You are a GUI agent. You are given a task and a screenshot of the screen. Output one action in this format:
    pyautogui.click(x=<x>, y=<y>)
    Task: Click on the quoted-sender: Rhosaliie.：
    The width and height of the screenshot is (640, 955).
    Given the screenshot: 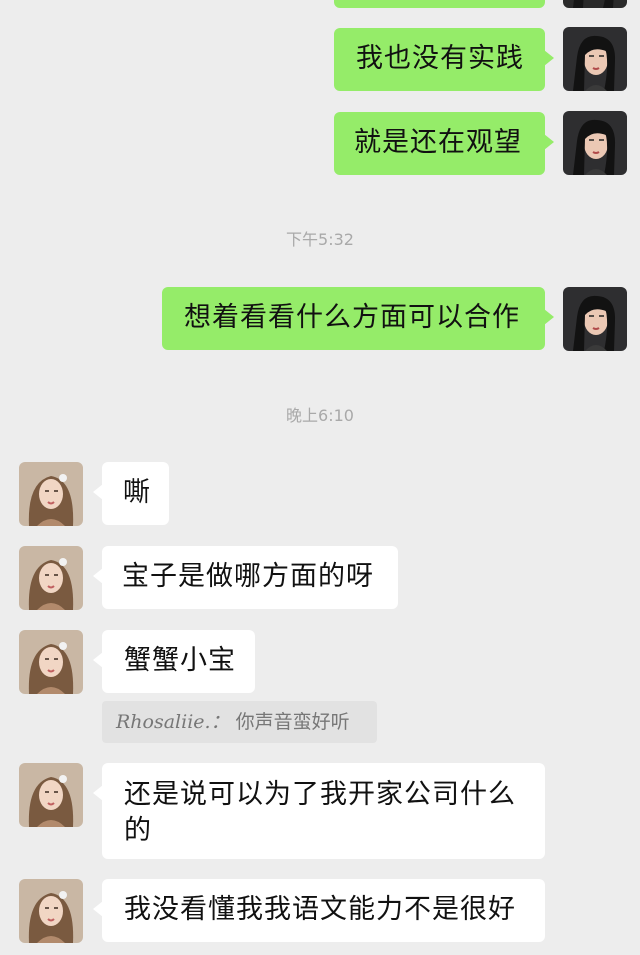 What is the action you would take?
    pyautogui.click(x=173, y=722)
    